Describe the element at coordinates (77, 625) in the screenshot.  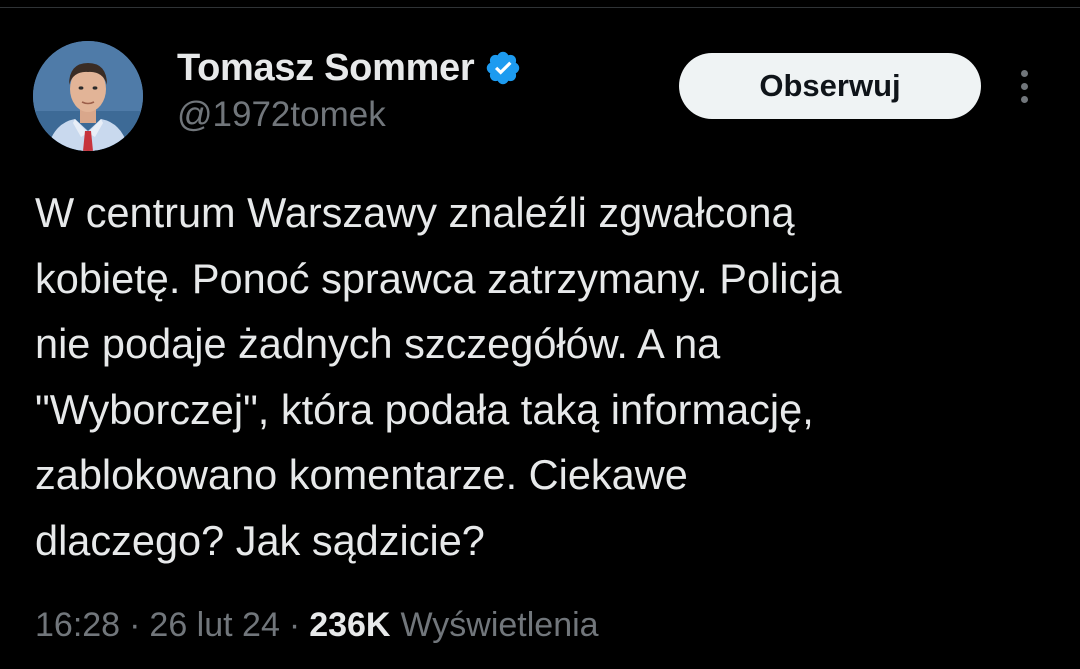
I see `tweet-time: 16:28` at that location.